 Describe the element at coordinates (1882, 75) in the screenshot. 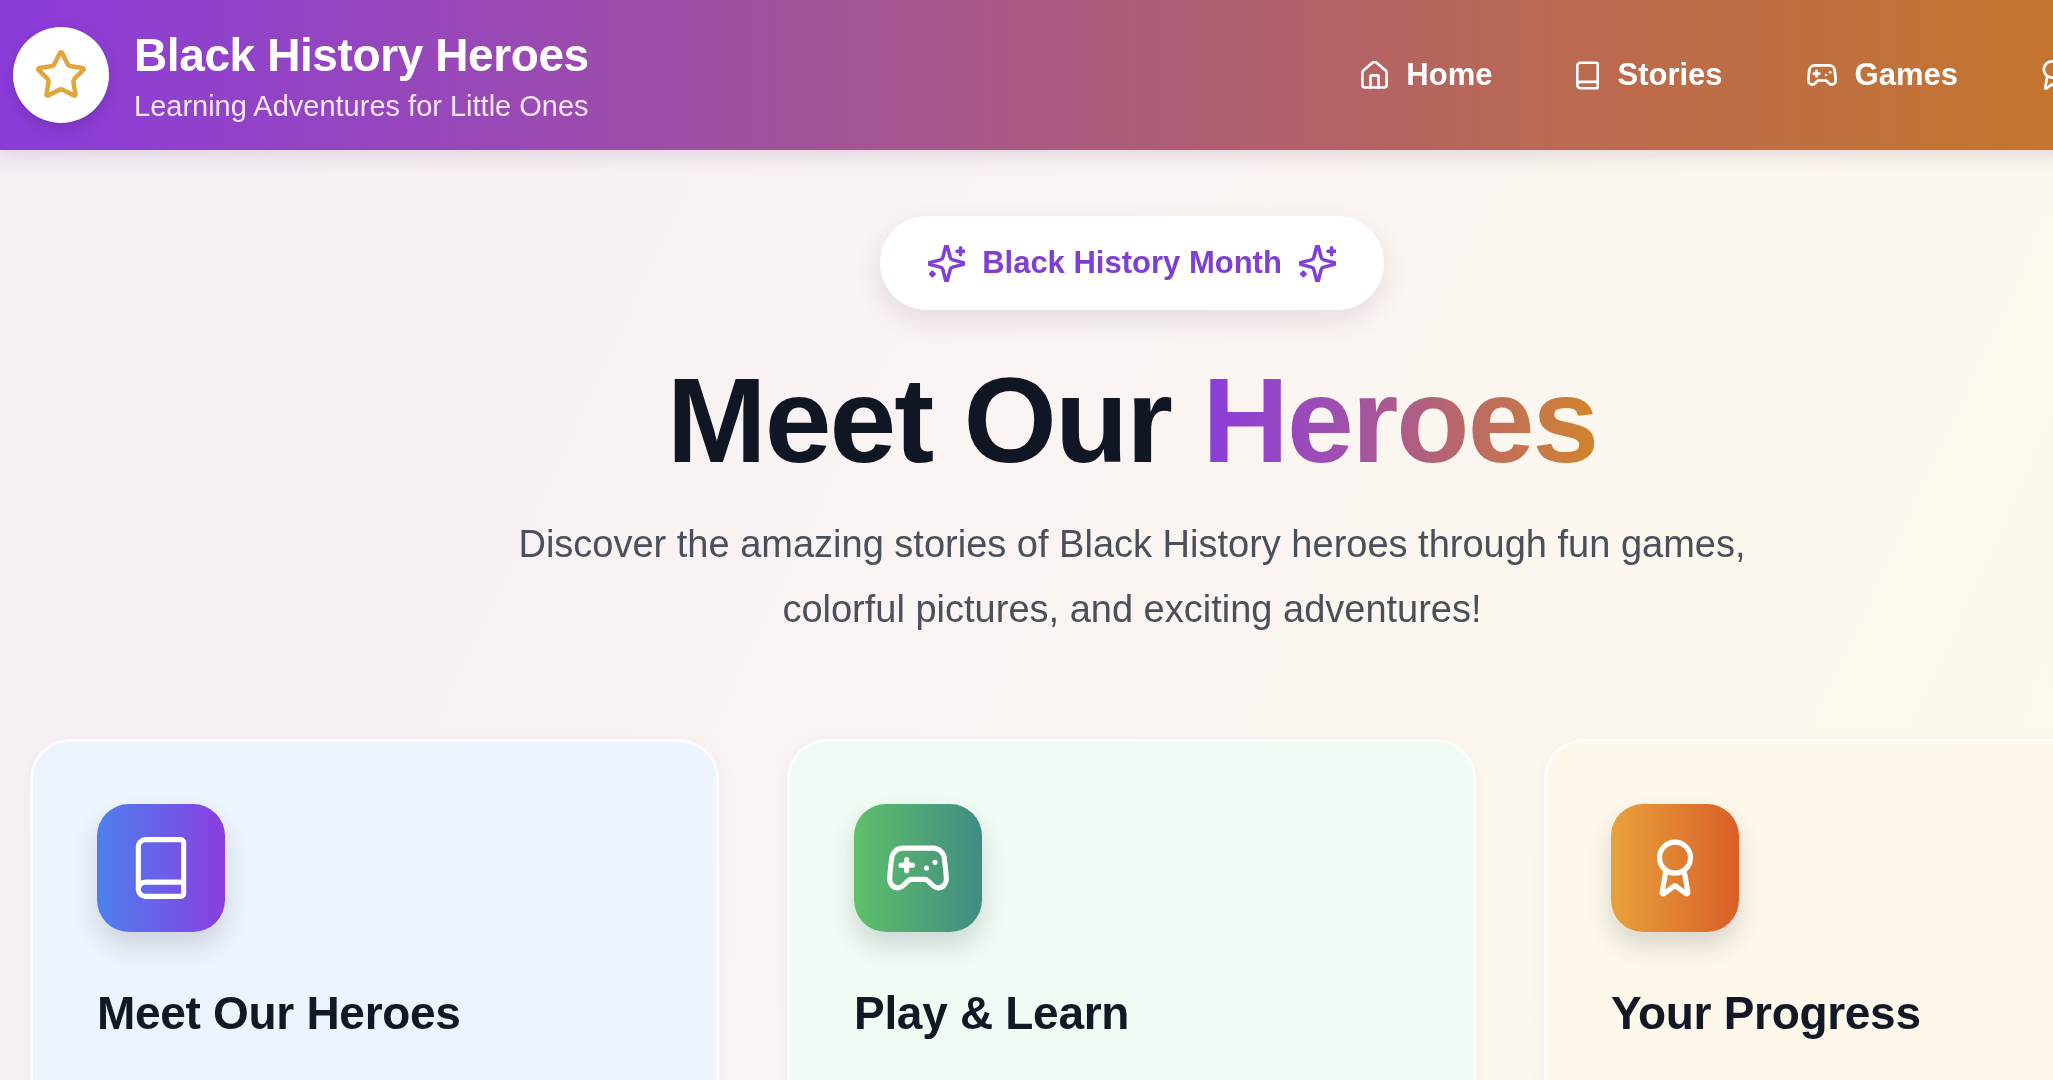

I see `nav-link: Games` at that location.